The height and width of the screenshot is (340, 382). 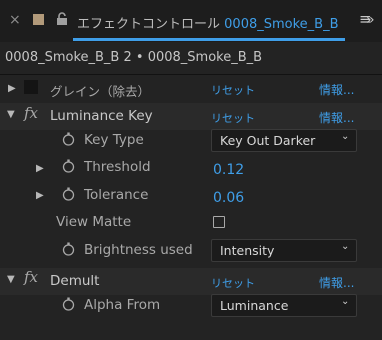 I want to click on threshold-value: 0.12, so click(x=228, y=170).